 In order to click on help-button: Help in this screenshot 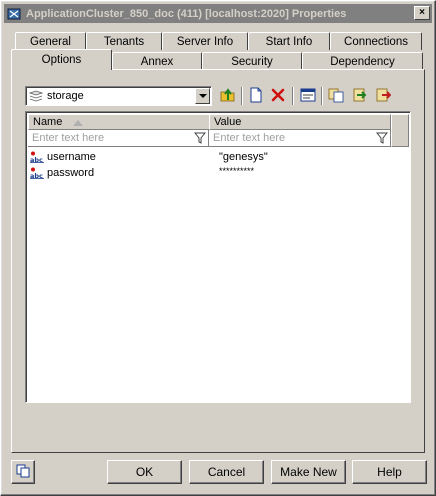, I will do `click(389, 472)`.